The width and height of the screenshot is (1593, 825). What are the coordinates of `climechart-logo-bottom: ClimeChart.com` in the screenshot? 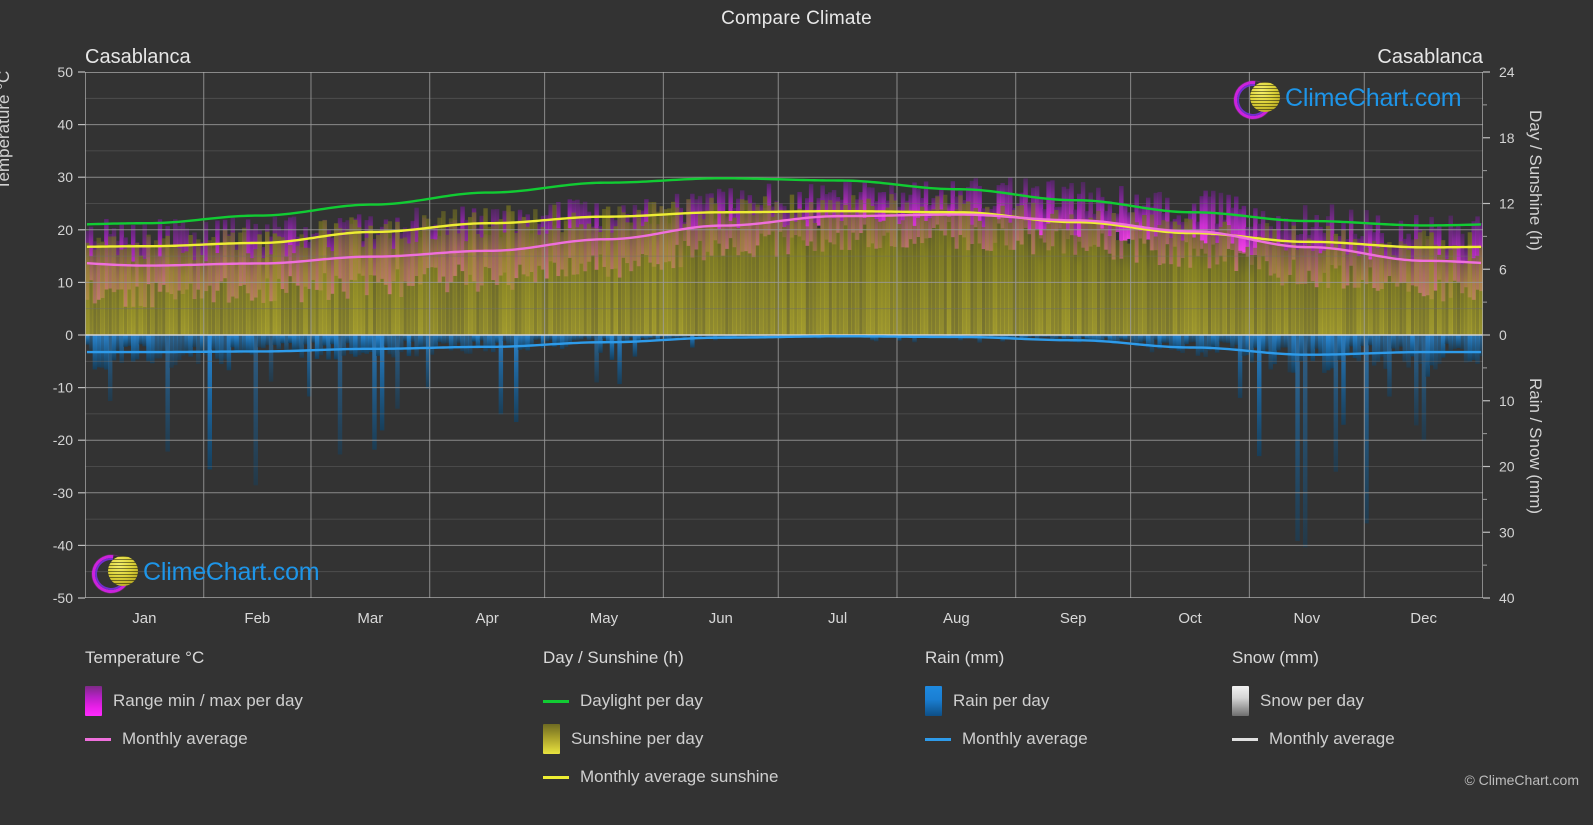 It's located at (202, 574).